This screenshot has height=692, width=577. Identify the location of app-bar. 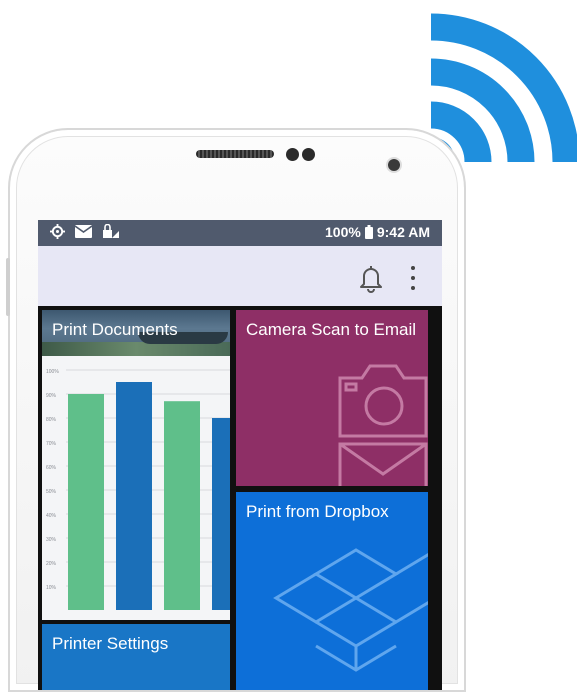
(240, 276).